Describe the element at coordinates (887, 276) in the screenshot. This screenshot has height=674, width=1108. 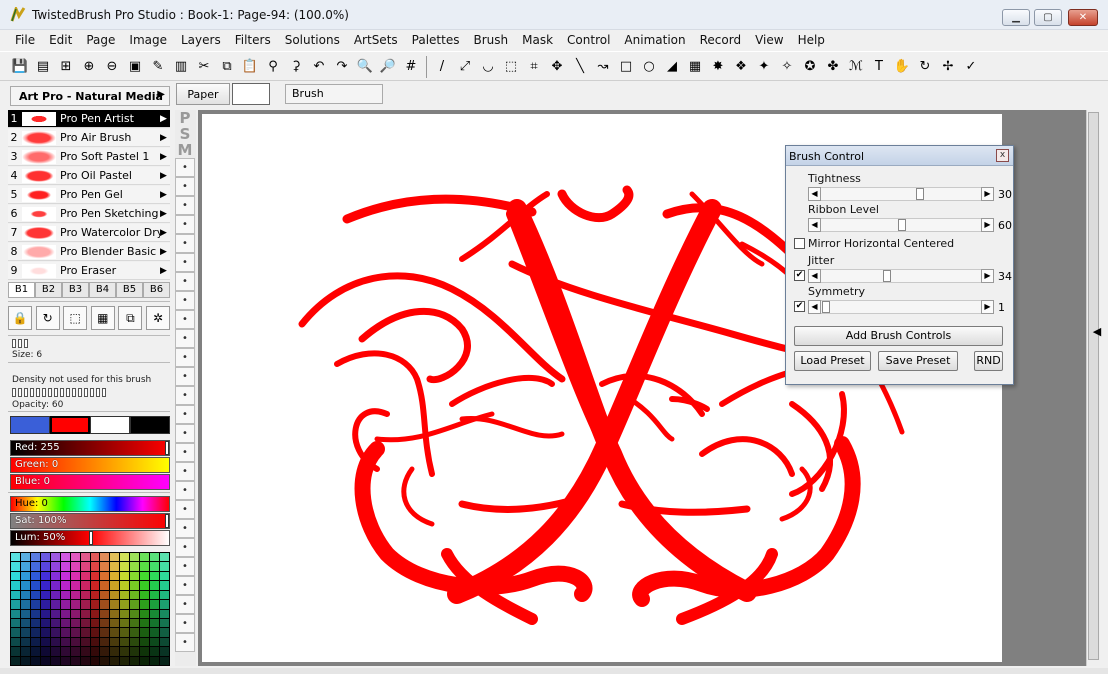
I see `jitter-knob` at that location.